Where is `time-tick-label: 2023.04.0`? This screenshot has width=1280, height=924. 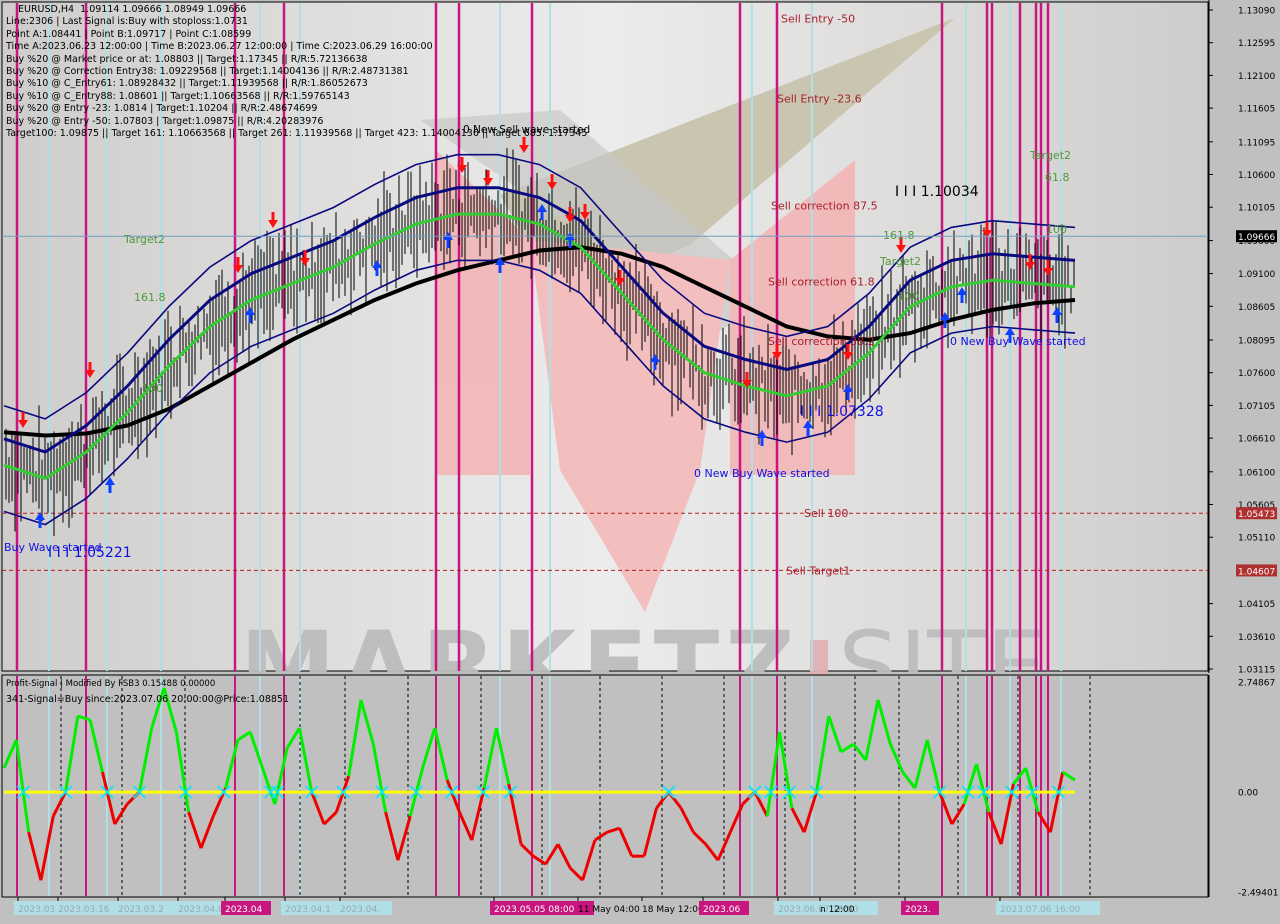
time-tick-label: 2023.04.0 is located at coordinates (201, 910).